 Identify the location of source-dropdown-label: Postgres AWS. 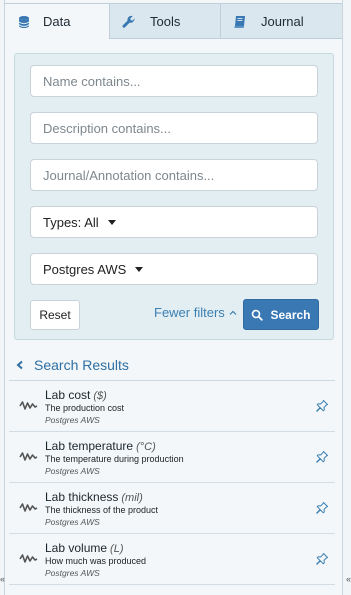
(85, 269).